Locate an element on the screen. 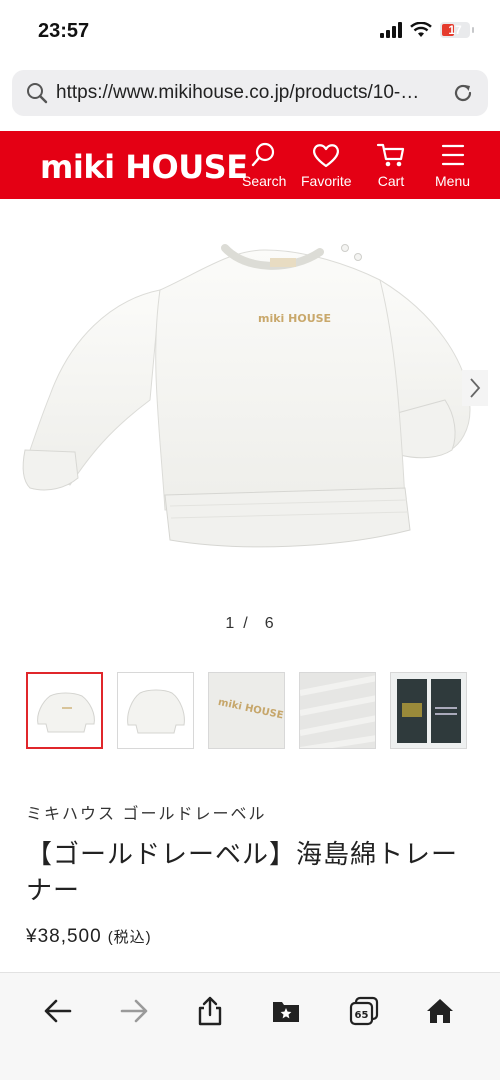 The height and width of the screenshot is (1080, 500). site-header: miki HOUSE Search Favorite Cart Menu is located at coordinates (250, 165).